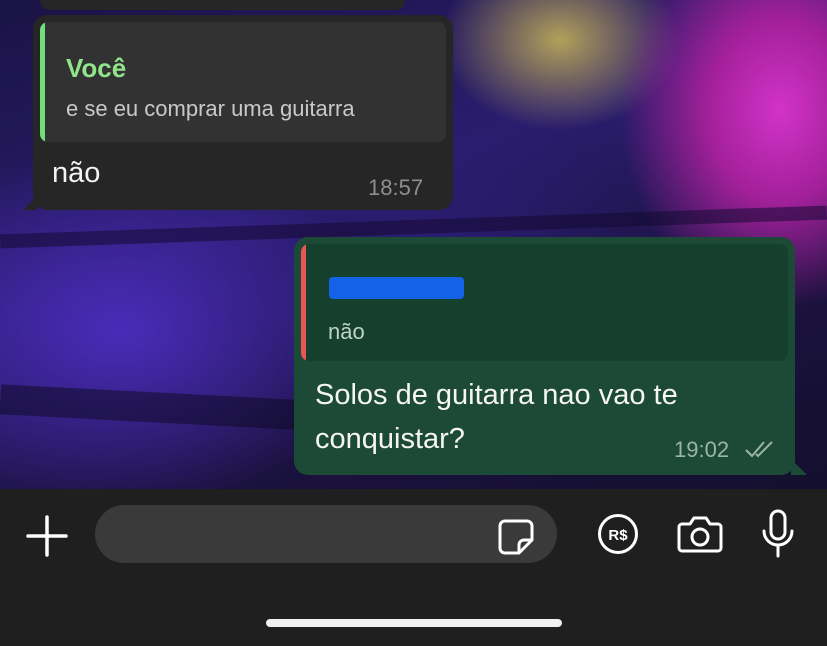 The image size is (827, 646). I want to click on quote-author: Você, so click(96, 68).